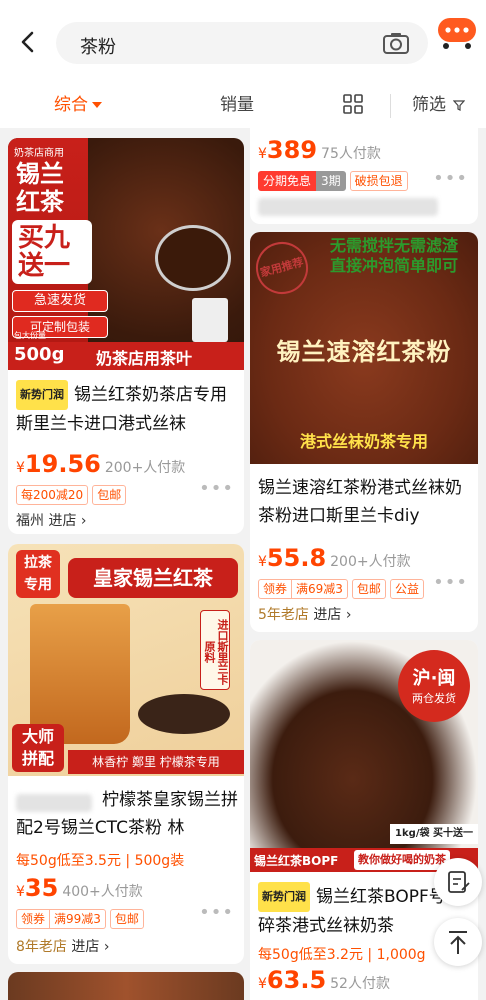 This screenshot has height=1000, width=486. I want to click on spoon-graphic, so click(193, 258).